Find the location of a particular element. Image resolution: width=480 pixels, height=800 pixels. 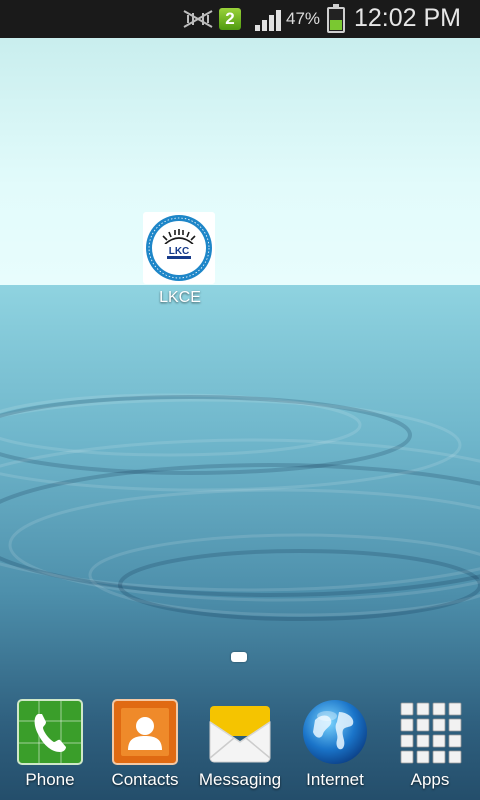

status-bar: 2 47% 12:02 PM is located at coordinates (240, 19).